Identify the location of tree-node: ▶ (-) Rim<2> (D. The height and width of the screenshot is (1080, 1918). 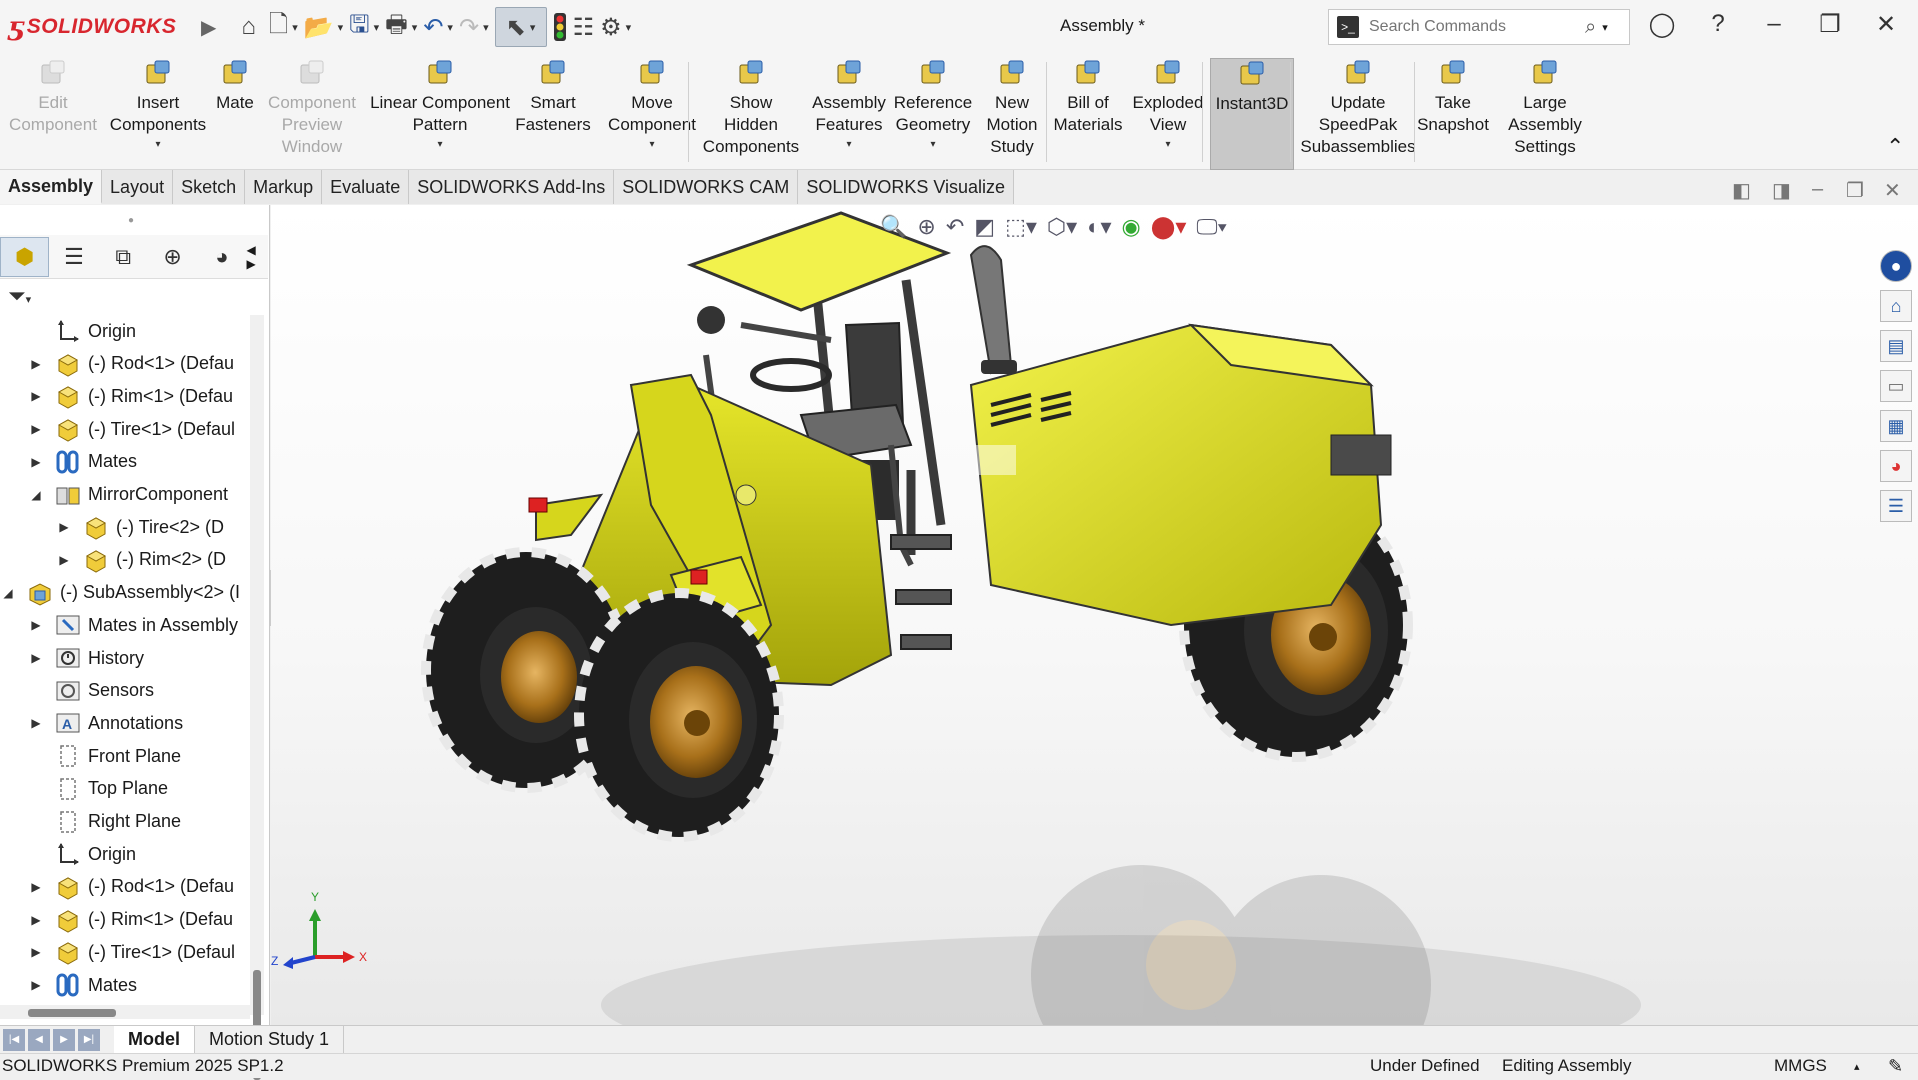
(141, 560).